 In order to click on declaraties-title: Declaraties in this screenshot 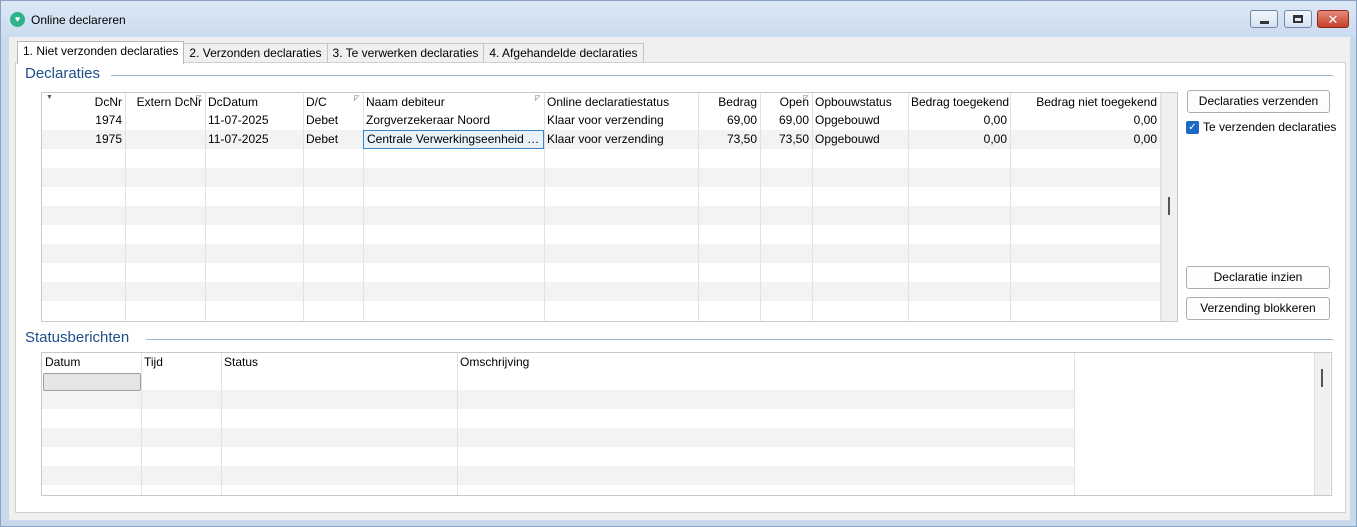, I will do `click(63, 73)`.